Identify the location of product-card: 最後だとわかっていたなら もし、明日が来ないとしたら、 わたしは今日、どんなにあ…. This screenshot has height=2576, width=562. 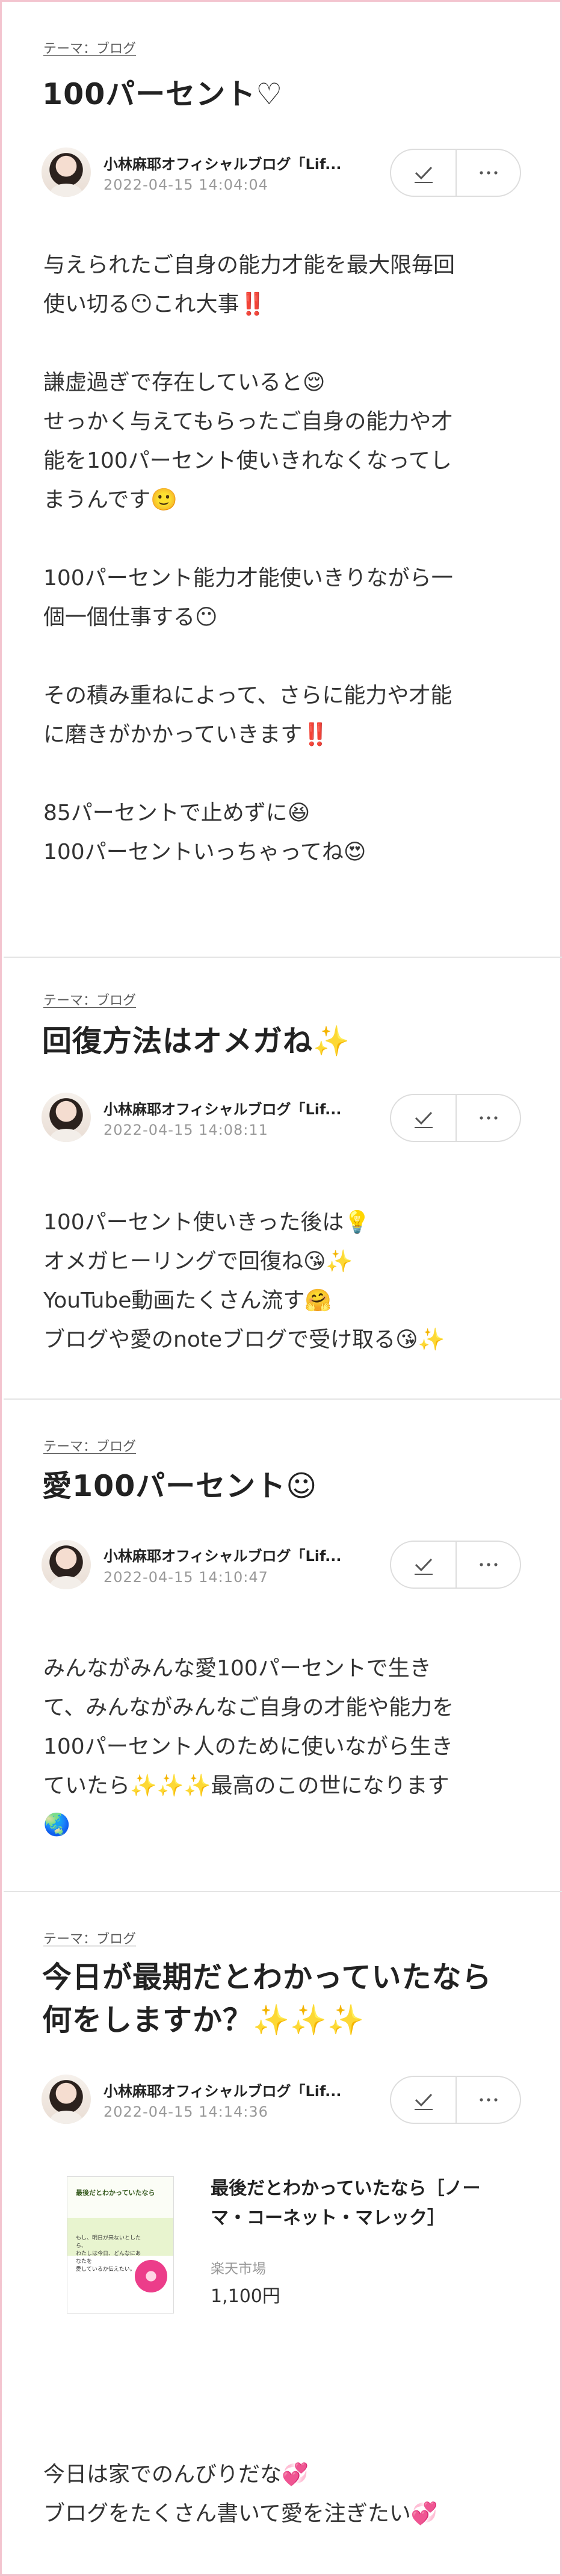
(284, 2247).